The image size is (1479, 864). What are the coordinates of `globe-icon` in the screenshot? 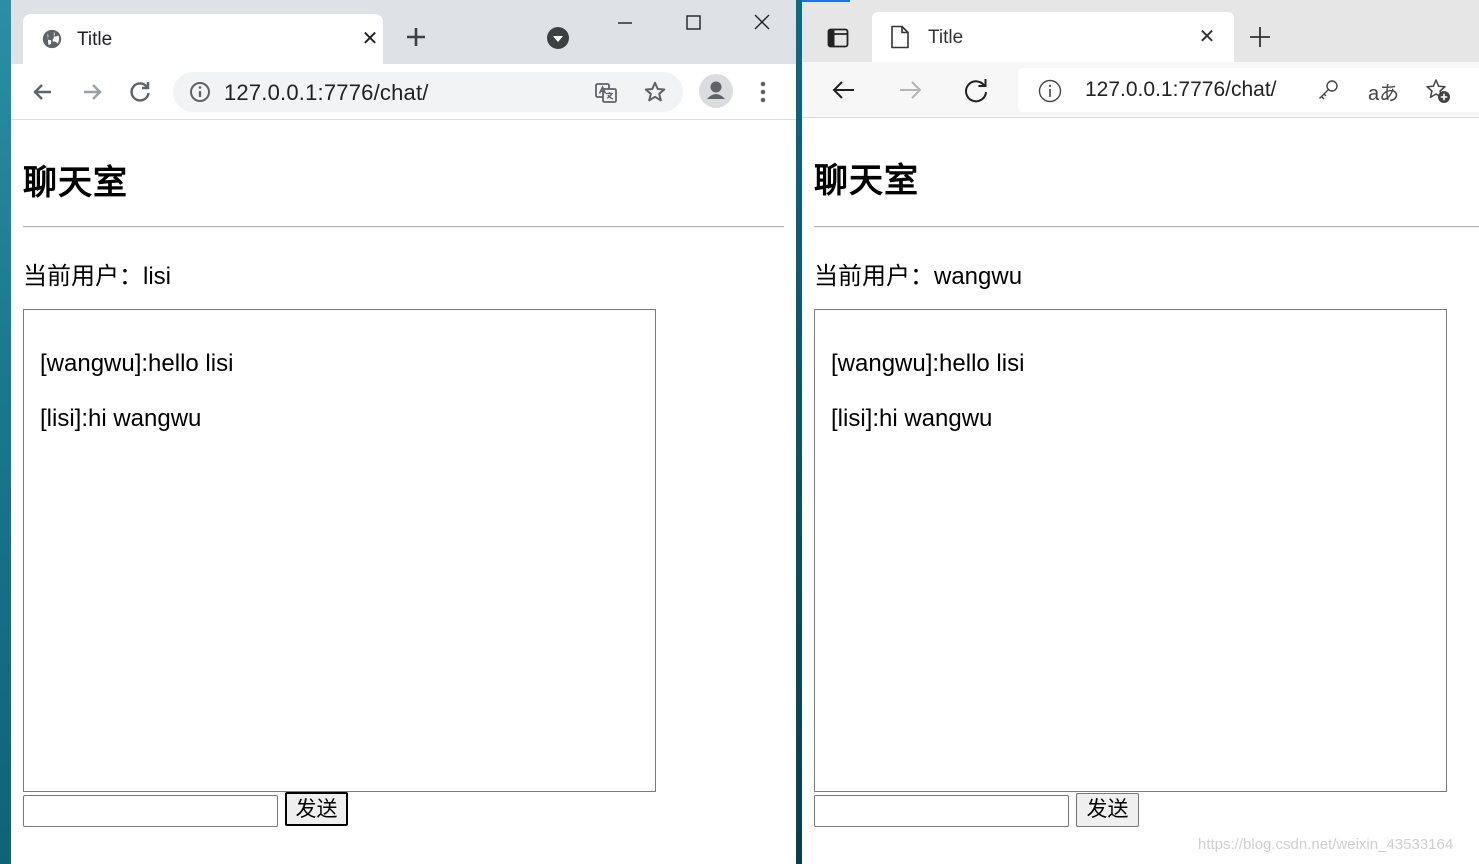 It's located at (52, 39).